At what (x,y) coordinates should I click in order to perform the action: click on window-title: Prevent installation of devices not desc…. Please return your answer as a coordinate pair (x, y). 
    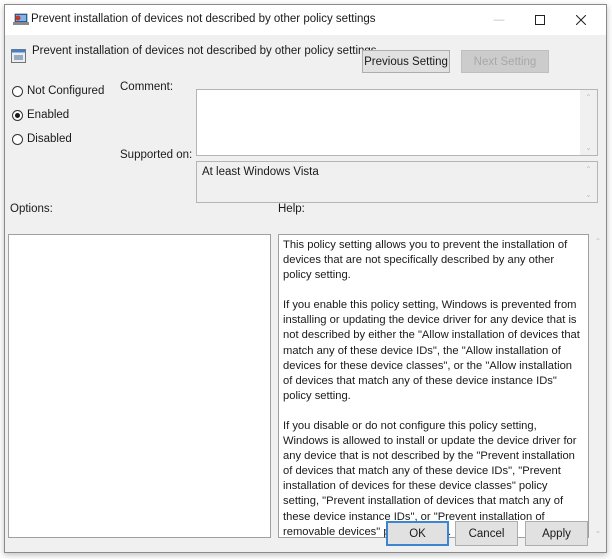
    Looking at the image, I should click on (203, 19).